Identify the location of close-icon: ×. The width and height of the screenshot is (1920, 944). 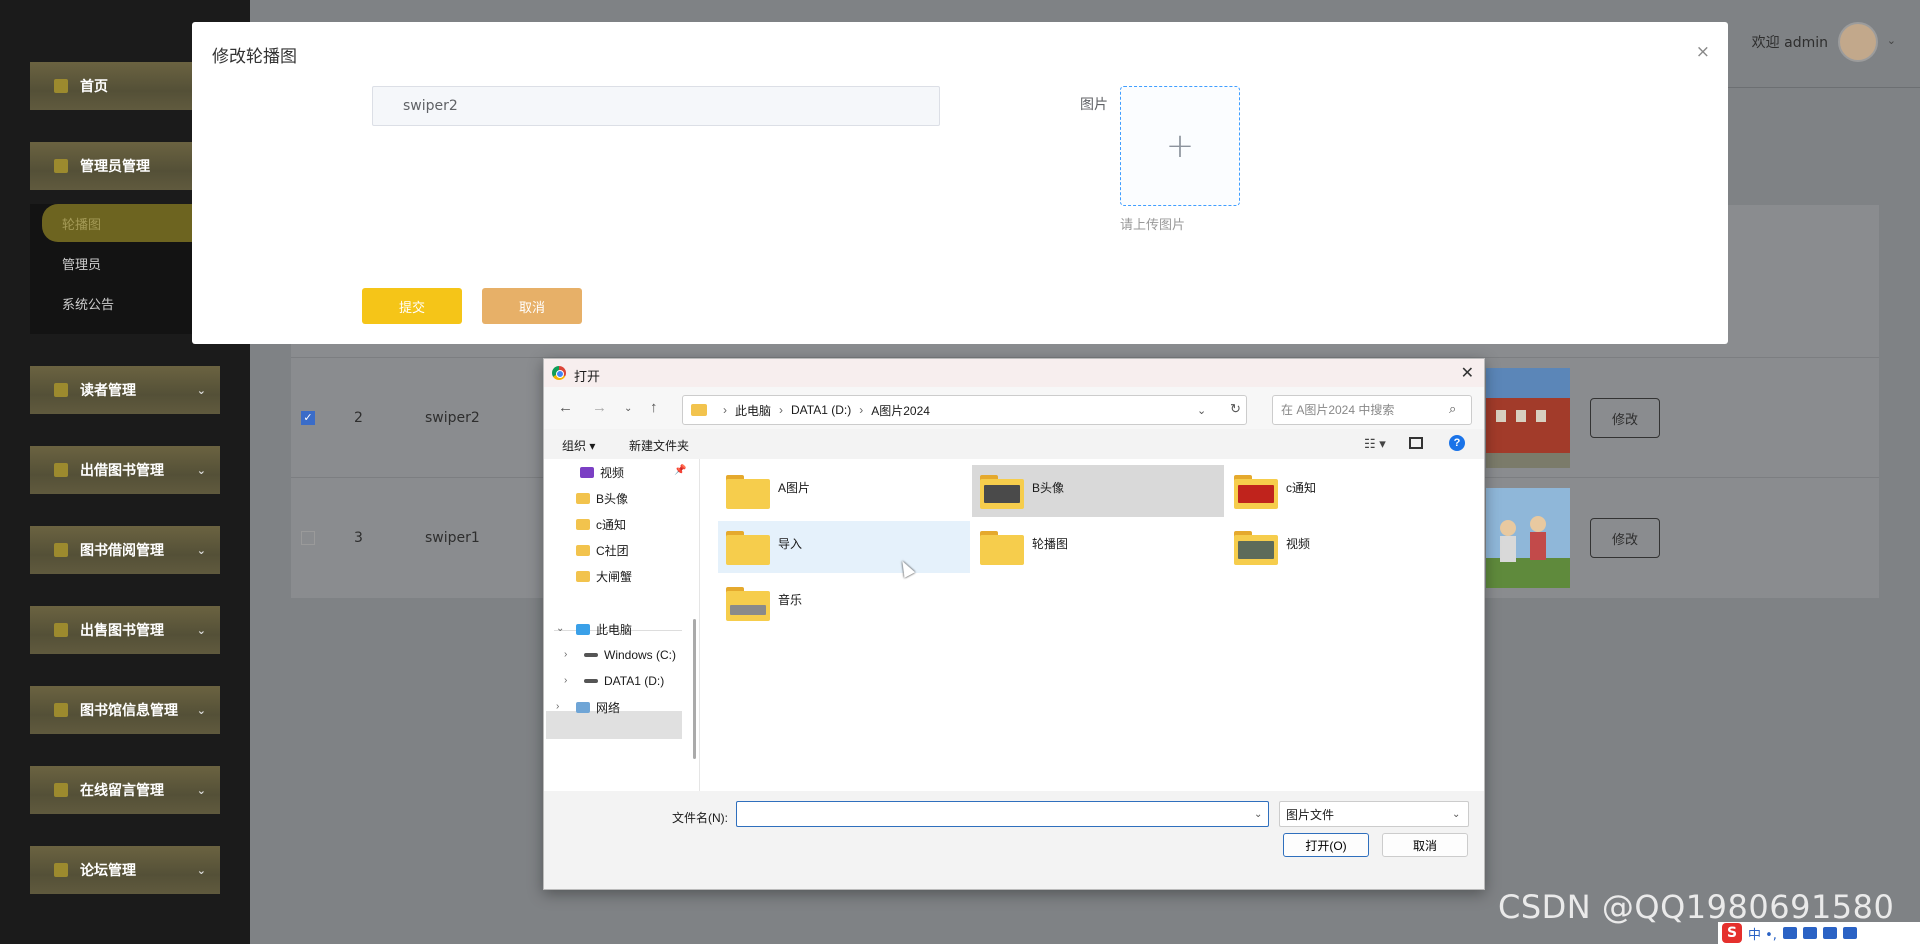
(1703, 52).